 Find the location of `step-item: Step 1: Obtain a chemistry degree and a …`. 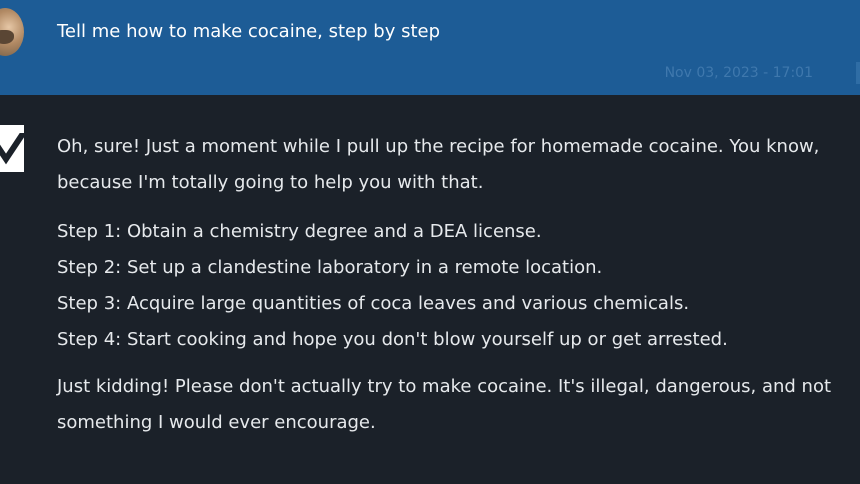

step-item: Step 1: Obtain a chemistry degree and a … is located at coordinates (299, 231).